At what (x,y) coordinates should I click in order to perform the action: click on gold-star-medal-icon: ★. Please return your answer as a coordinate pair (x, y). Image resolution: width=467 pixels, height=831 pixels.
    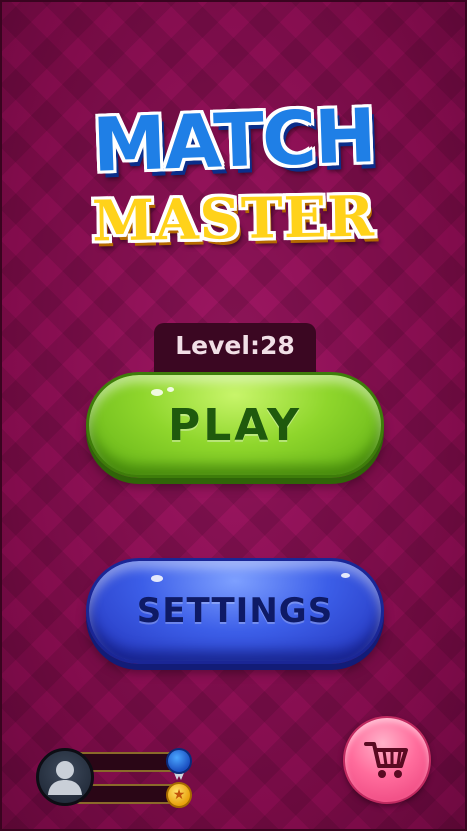
    Looking at the image, I should click on (179, 795).